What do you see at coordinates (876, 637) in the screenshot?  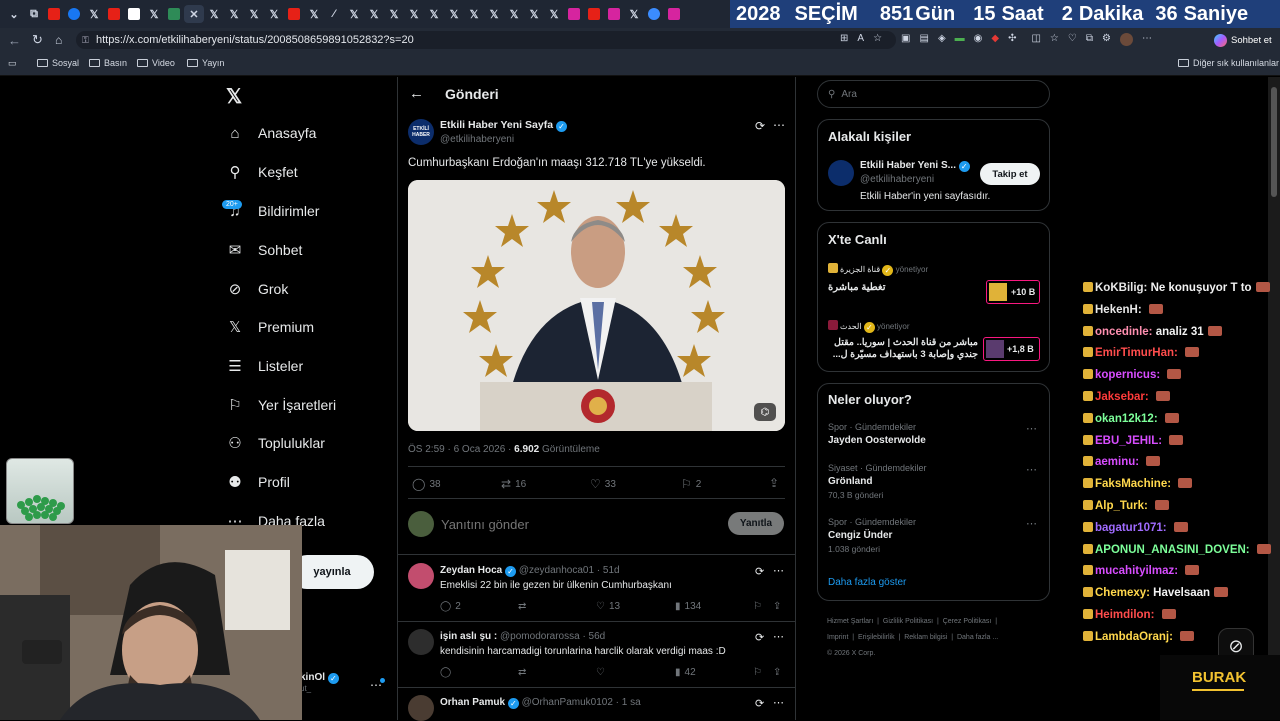 I see `footer-link: Erişilebilirlik` at bounding box center [876, 637].